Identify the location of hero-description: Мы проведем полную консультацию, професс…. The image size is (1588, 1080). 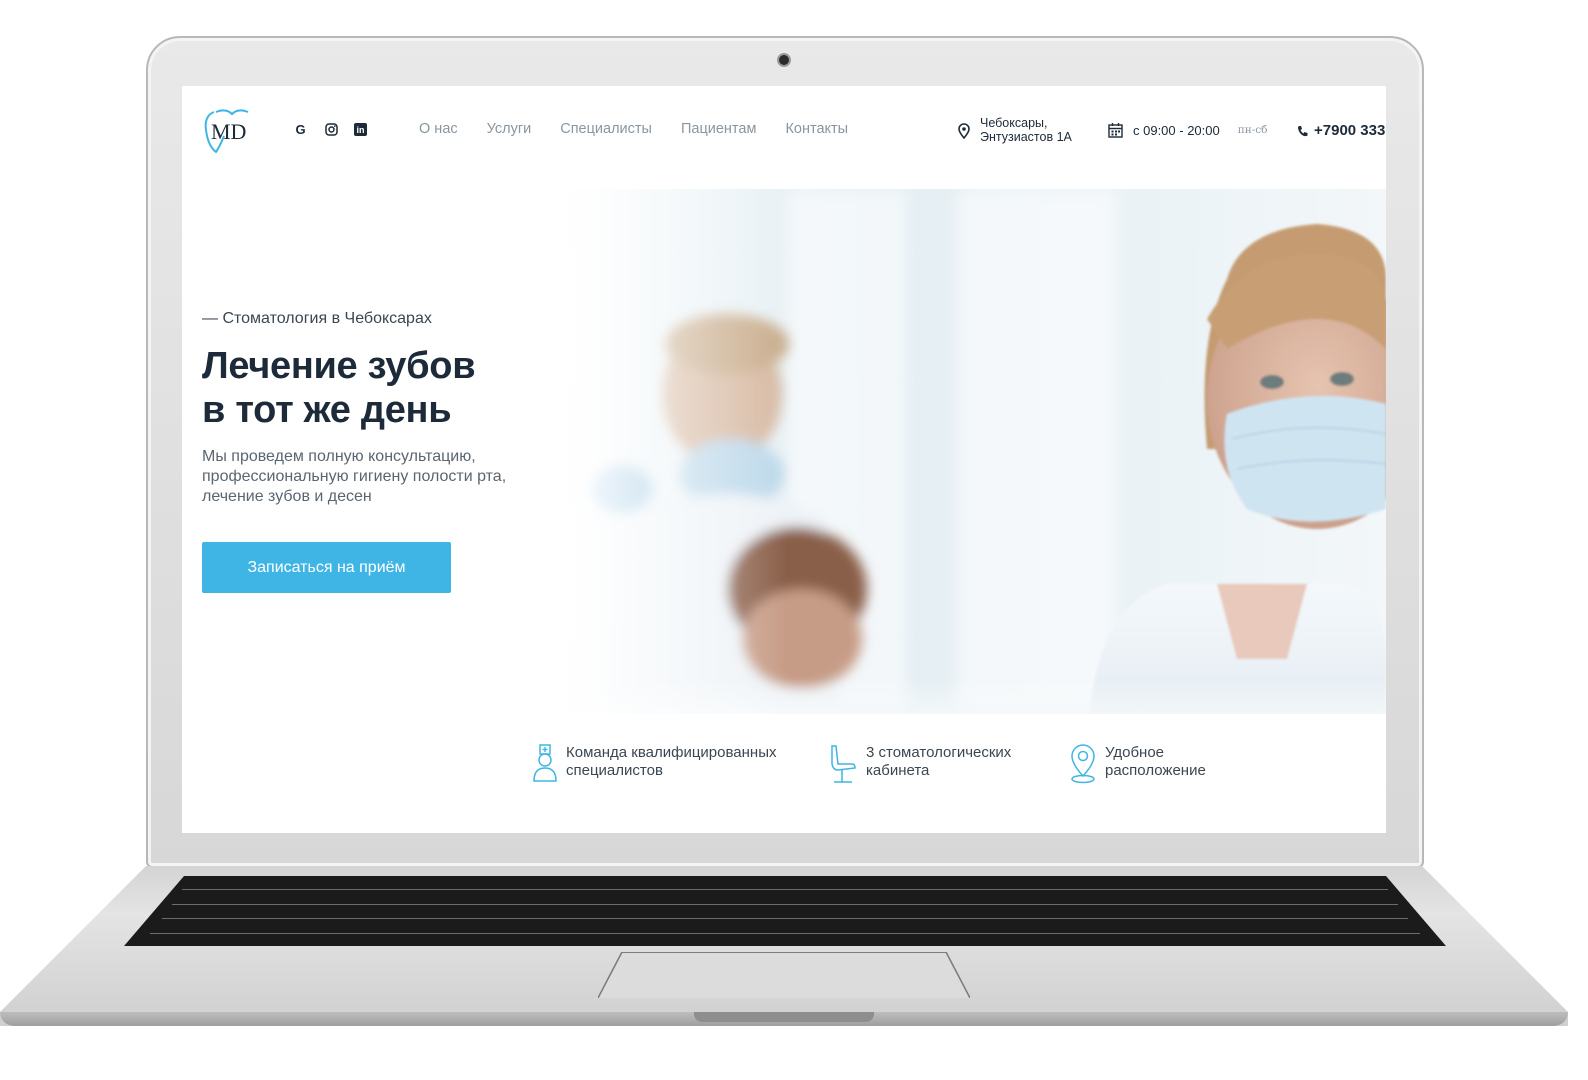
(382, 477).